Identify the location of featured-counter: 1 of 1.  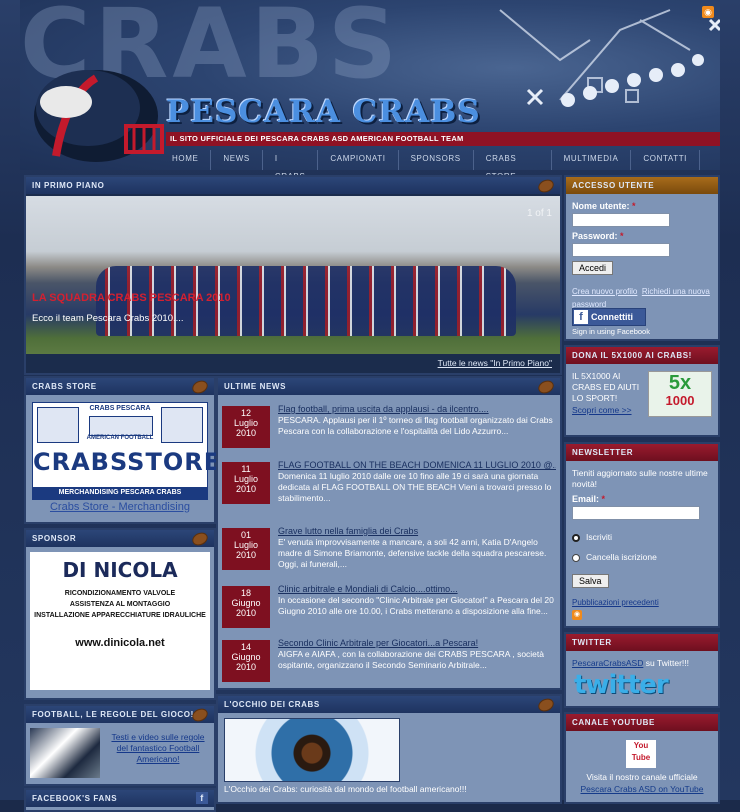
(539, 213).